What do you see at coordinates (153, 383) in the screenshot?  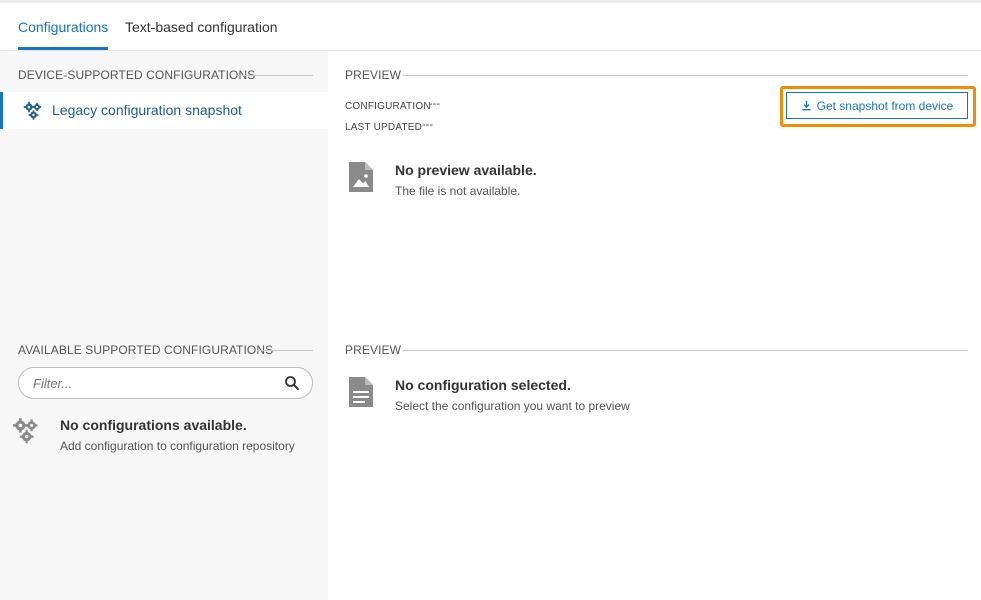 I see `filter-input` at bounding box center [153, 383].